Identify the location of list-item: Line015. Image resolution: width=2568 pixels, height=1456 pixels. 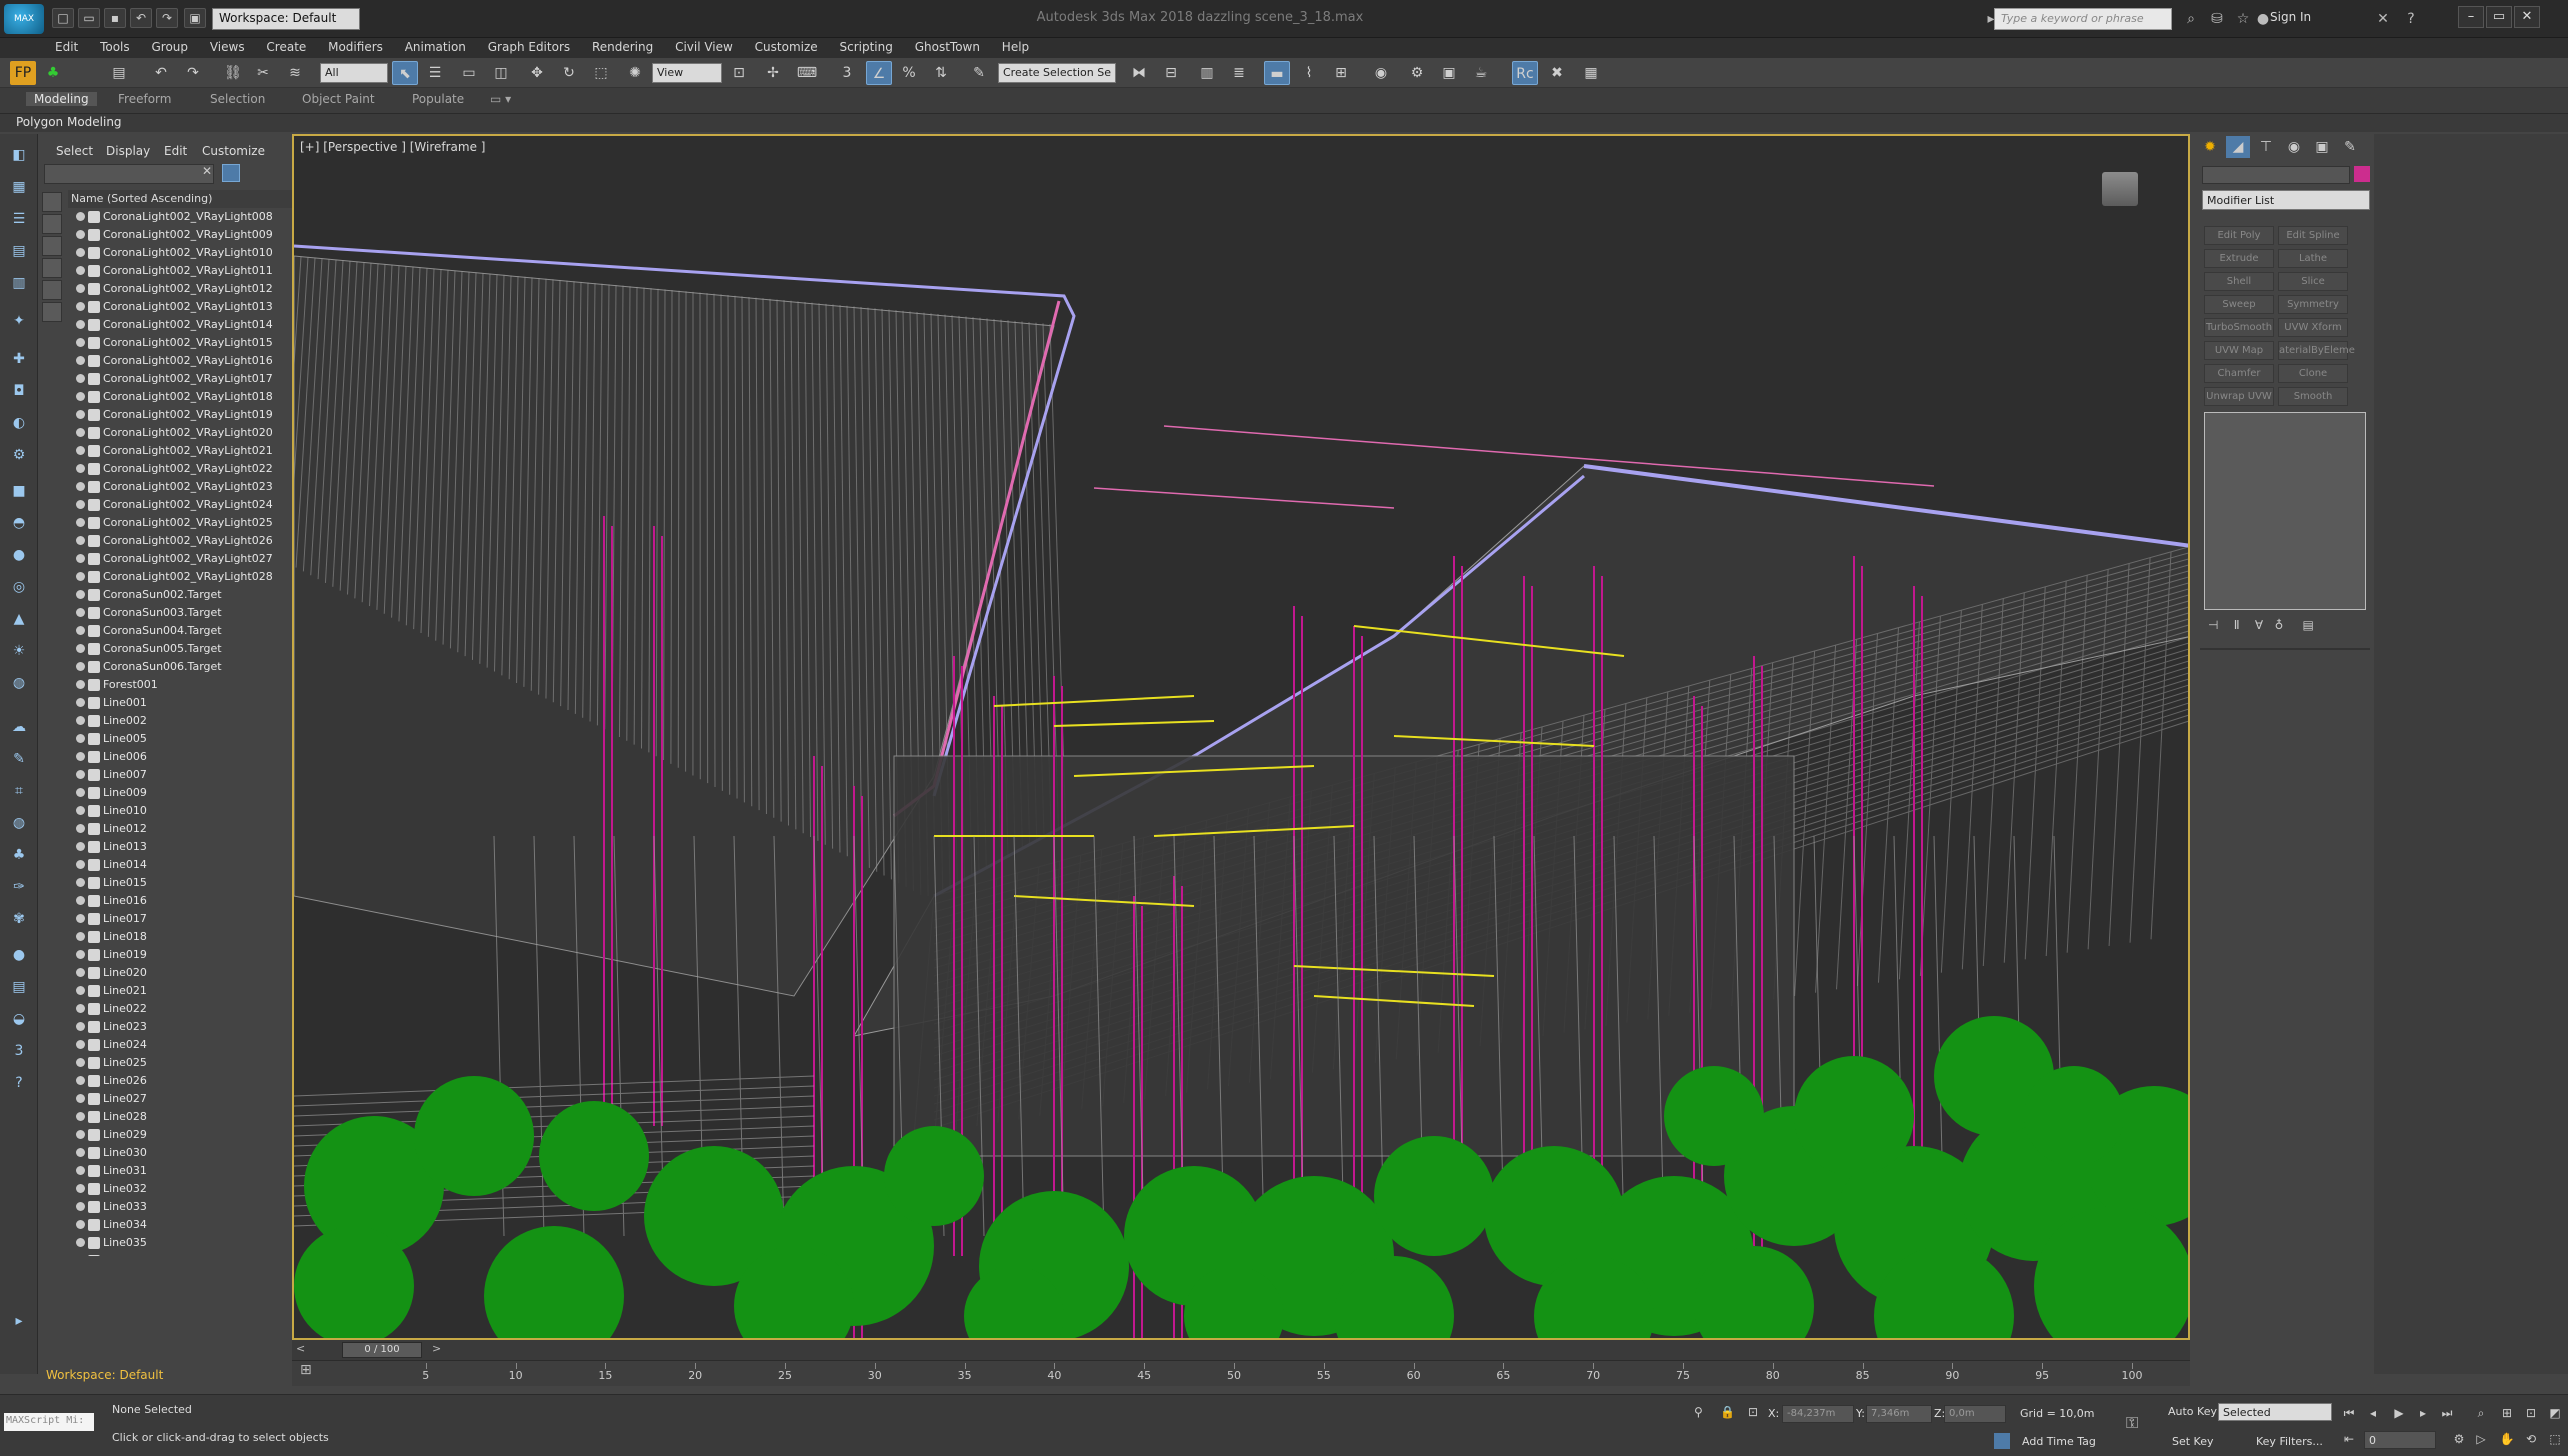
(188, 883).